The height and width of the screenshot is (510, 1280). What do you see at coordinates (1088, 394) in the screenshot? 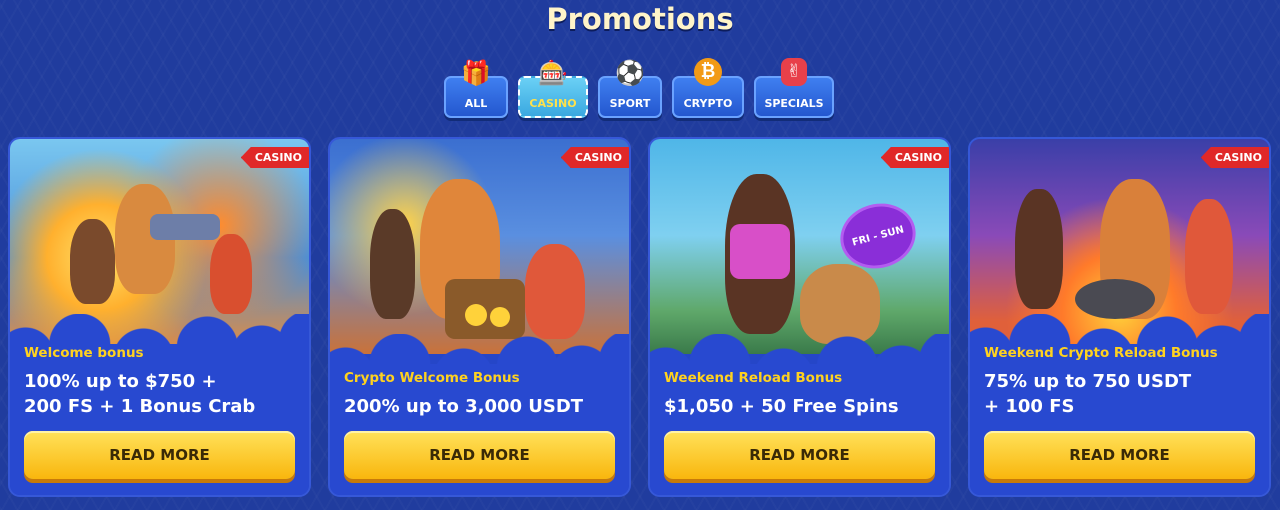
I see `promo-offer: 75% up to 750 USDT + 100 FS` at bounding box center [1088, 394].